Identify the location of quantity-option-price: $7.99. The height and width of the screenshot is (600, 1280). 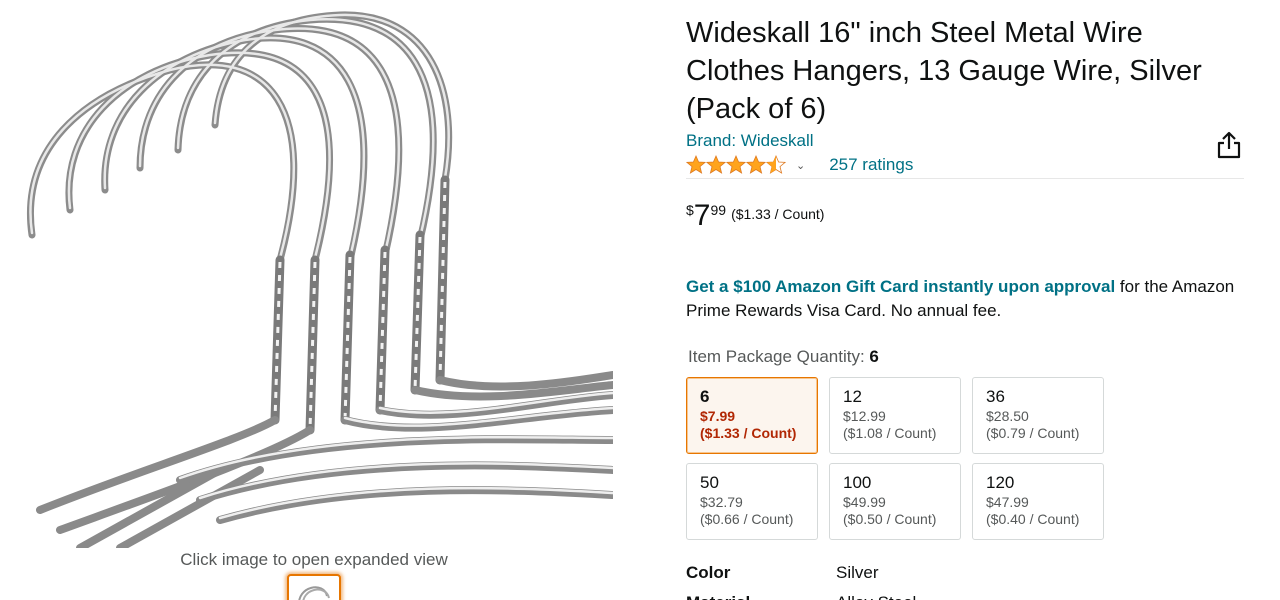
(718, 416).